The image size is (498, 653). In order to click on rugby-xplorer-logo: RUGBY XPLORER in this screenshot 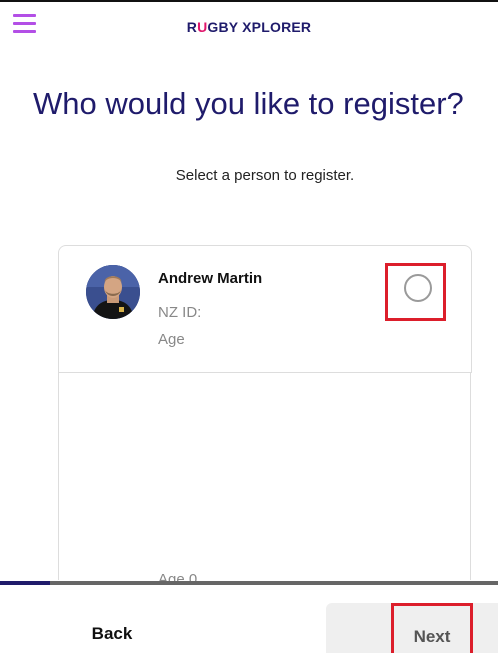, I will do `click(249, 27)`.